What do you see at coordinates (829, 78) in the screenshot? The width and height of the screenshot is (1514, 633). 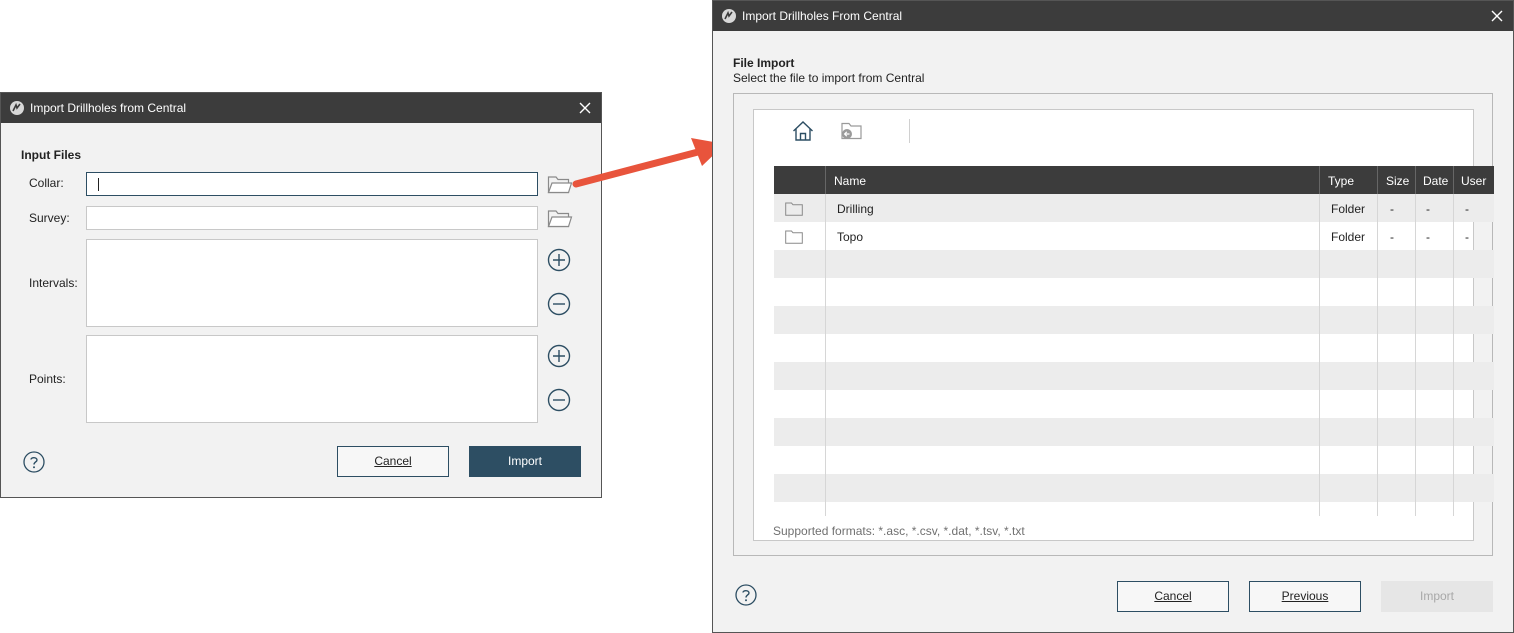 I see `section-subtitle: Select the file to import from Central` at bounding box center [829, 78].